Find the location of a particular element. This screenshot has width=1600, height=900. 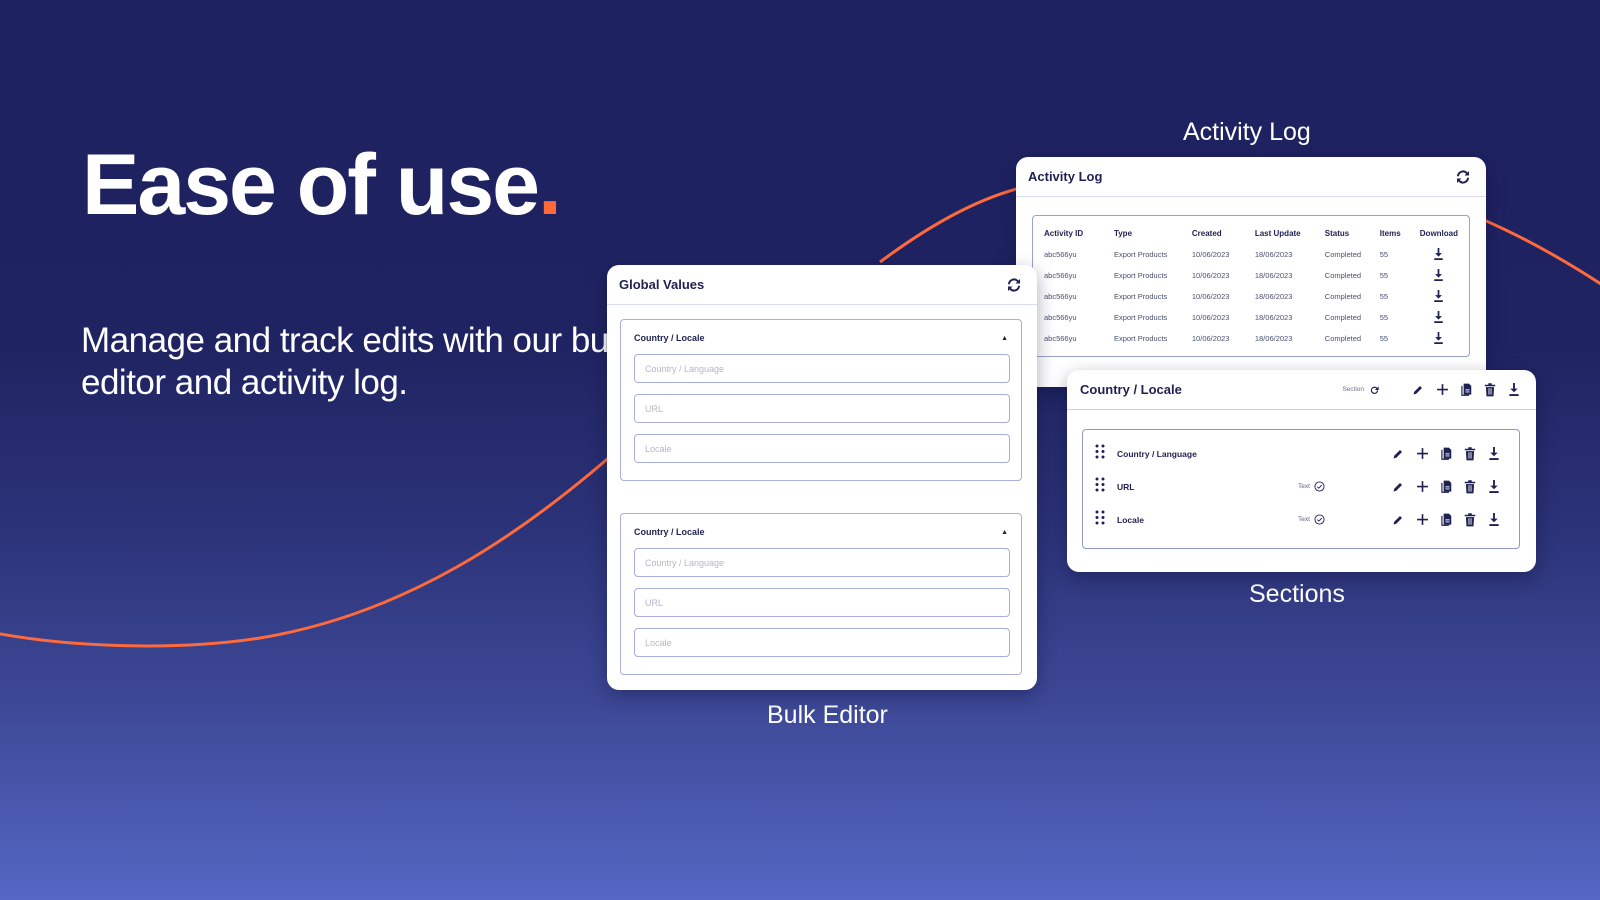

field-name: URL is located at coordinates (1126, 486).